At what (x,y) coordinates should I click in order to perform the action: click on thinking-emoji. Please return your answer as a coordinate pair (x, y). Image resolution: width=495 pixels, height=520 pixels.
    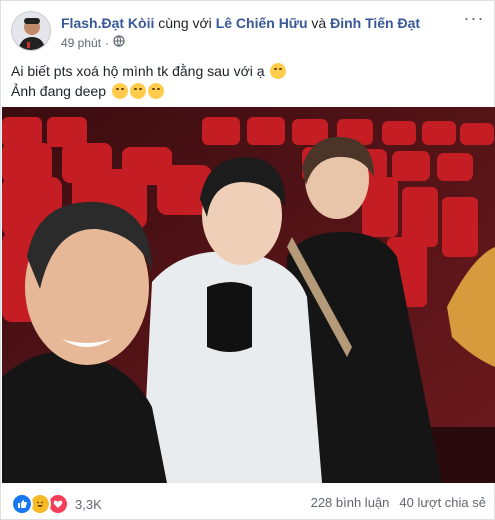
    Looking at the image, I should click on (278, 71).